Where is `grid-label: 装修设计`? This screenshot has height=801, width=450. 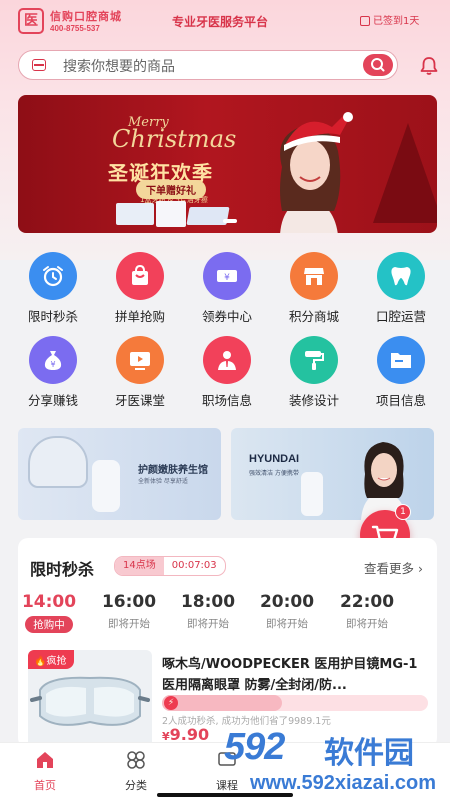 grid-label: 装修设计 is located at coordinates (313, 400).